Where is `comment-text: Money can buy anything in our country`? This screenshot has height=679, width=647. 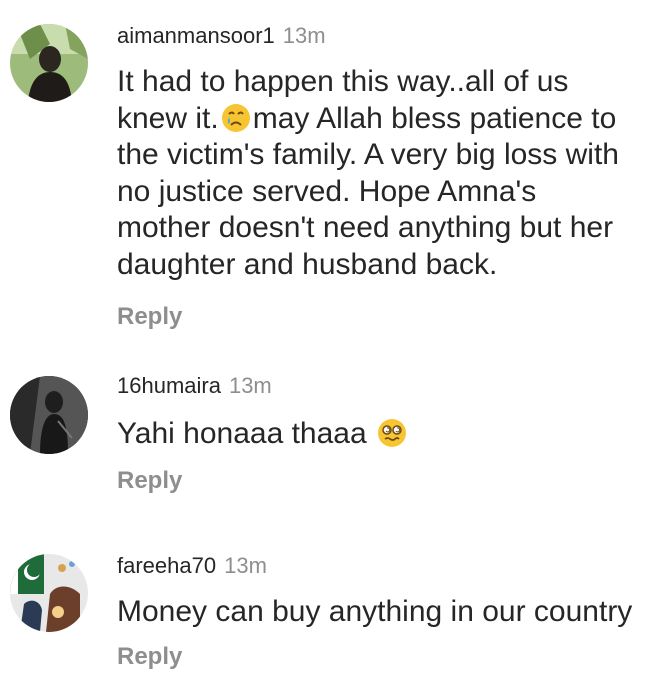
comment-text: Money can buy anything in our country is located at coordinates (377, 612).